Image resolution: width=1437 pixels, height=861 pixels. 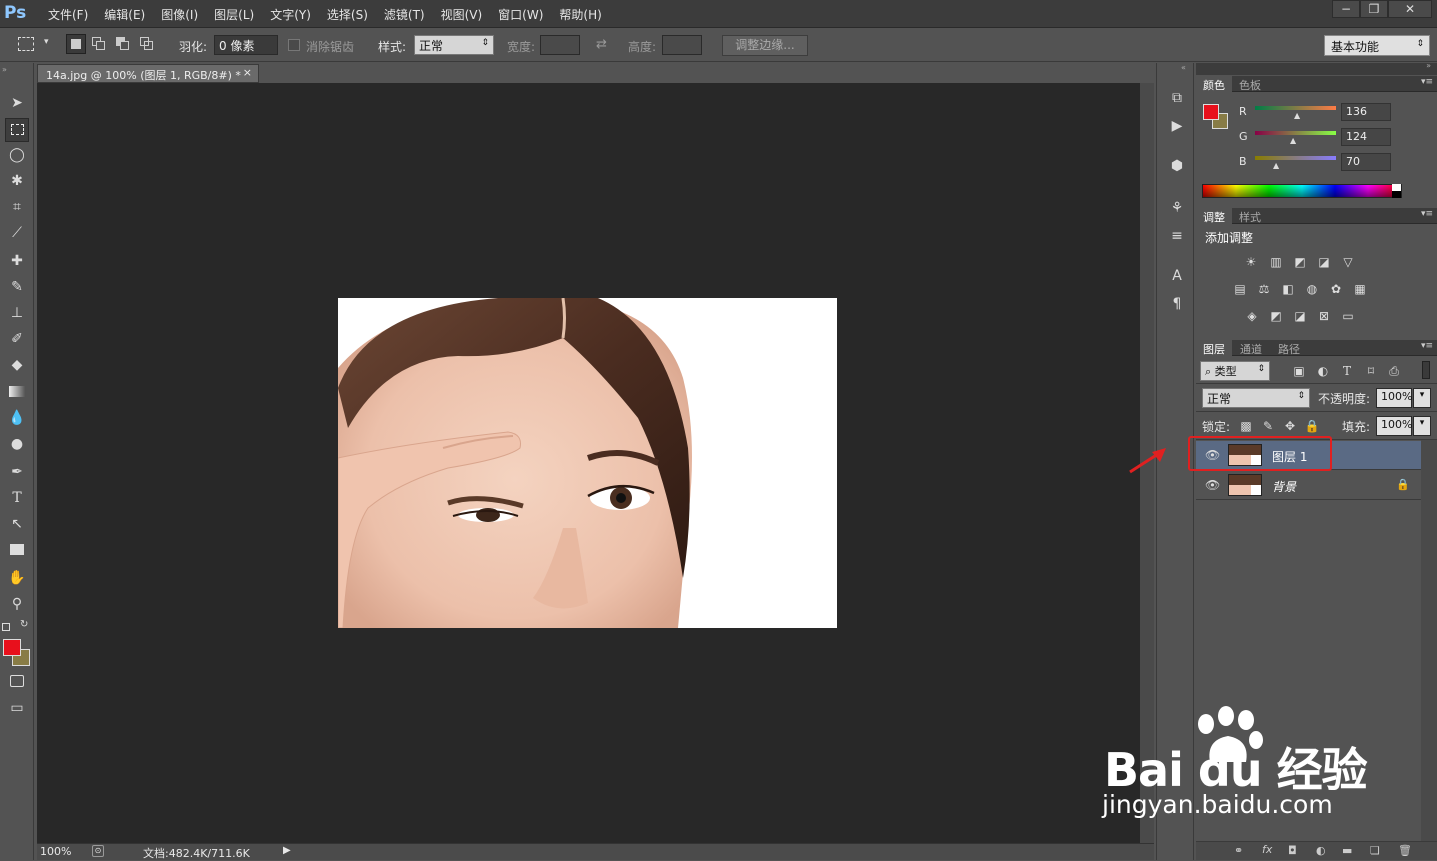 I want to click on channel-mixer-icon: ✿, so click(x=1336, y=289).